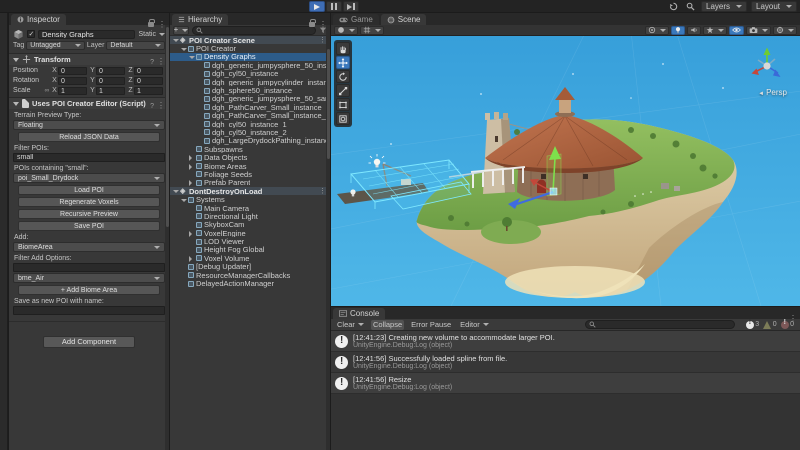  I want to click on add-component-button: Add Component, so click(89, 342).